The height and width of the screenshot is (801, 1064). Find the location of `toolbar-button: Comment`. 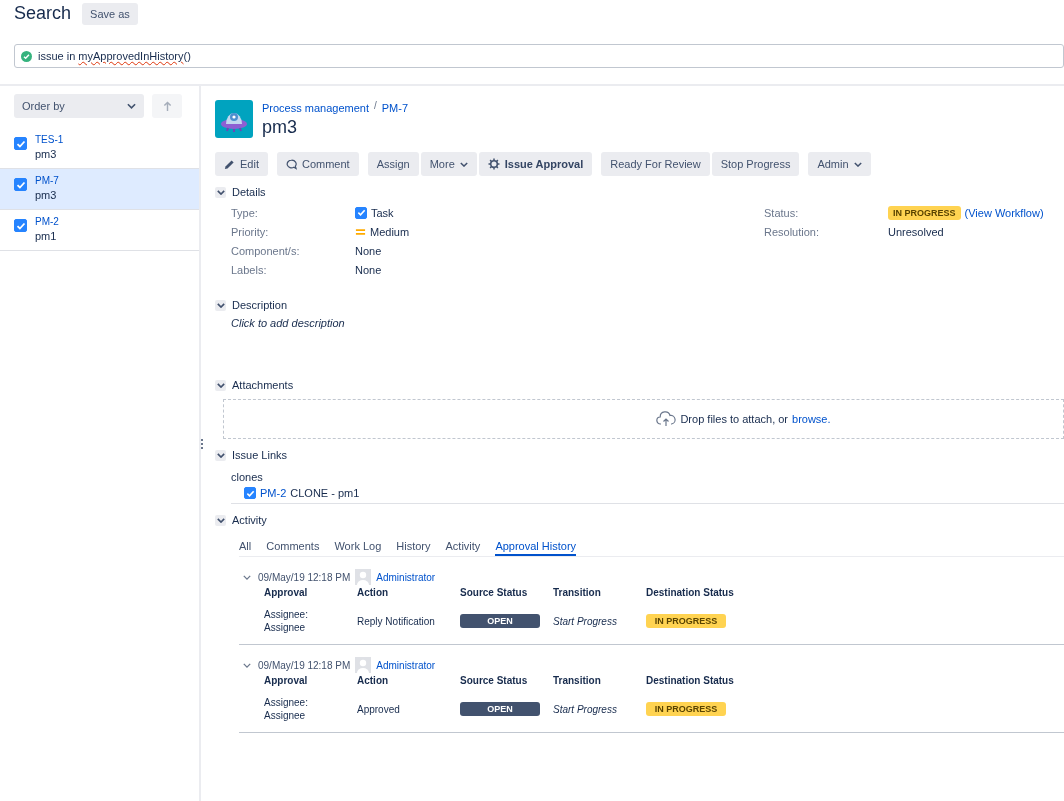

toolbar-button: Comment is located at coordinates (317, 164).